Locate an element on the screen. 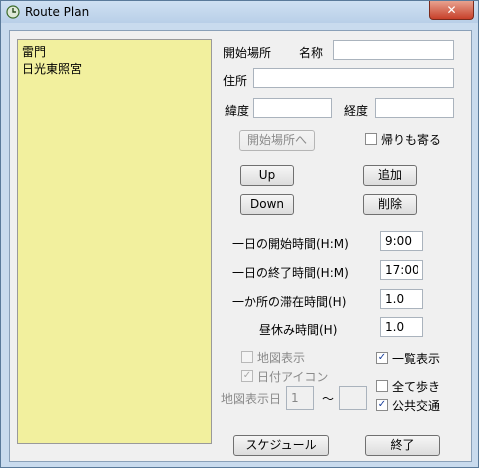 Image resolution: width=479 pixels, height=468 pixels. start-place-label: 開始場所 is located at coordinates (247, 53).